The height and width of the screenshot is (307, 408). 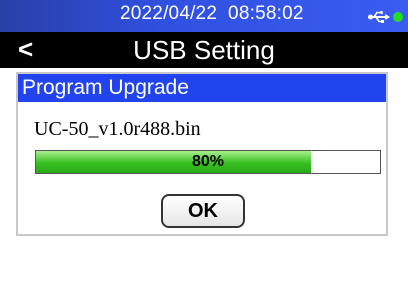 What do you see at coordinates (203, 211) in the screenshot?
I see `ok-button: OK` at bounding box center [203, 211].